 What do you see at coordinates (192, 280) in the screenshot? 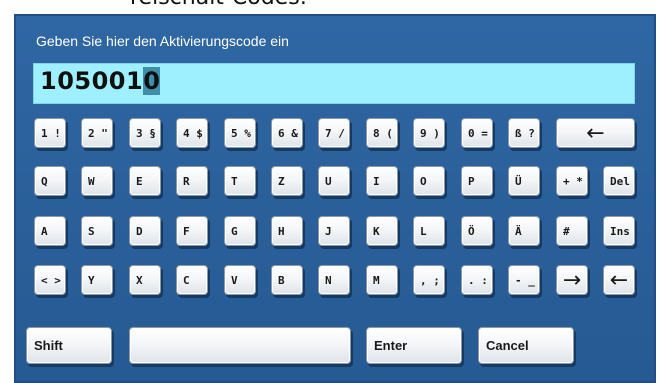
I see `key-c: C` at bounding box center [192, 280].